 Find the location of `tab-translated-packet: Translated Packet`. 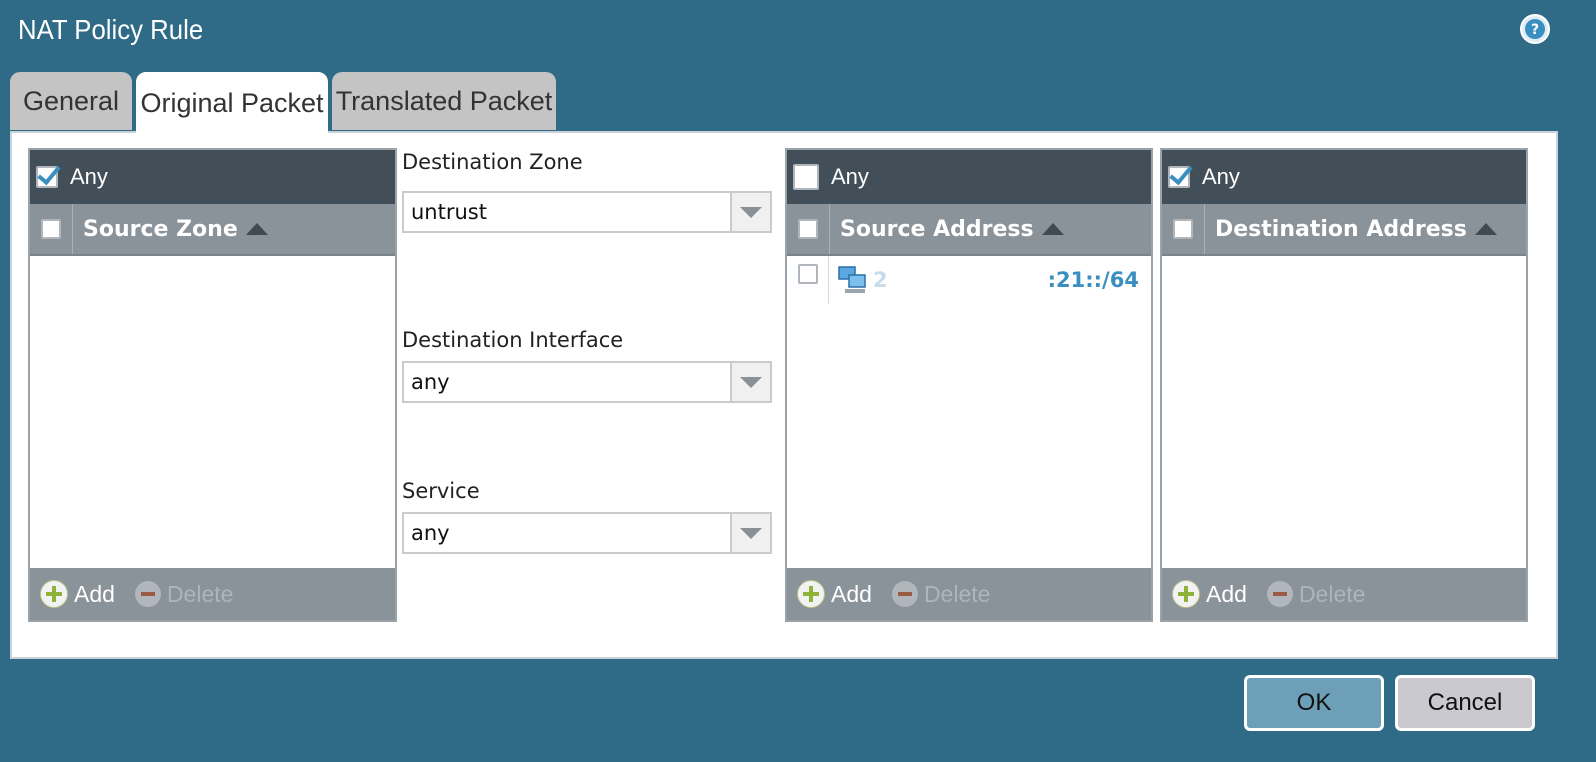

tab-translated-packet: Translated Packet is located at coordinates (444, 101).